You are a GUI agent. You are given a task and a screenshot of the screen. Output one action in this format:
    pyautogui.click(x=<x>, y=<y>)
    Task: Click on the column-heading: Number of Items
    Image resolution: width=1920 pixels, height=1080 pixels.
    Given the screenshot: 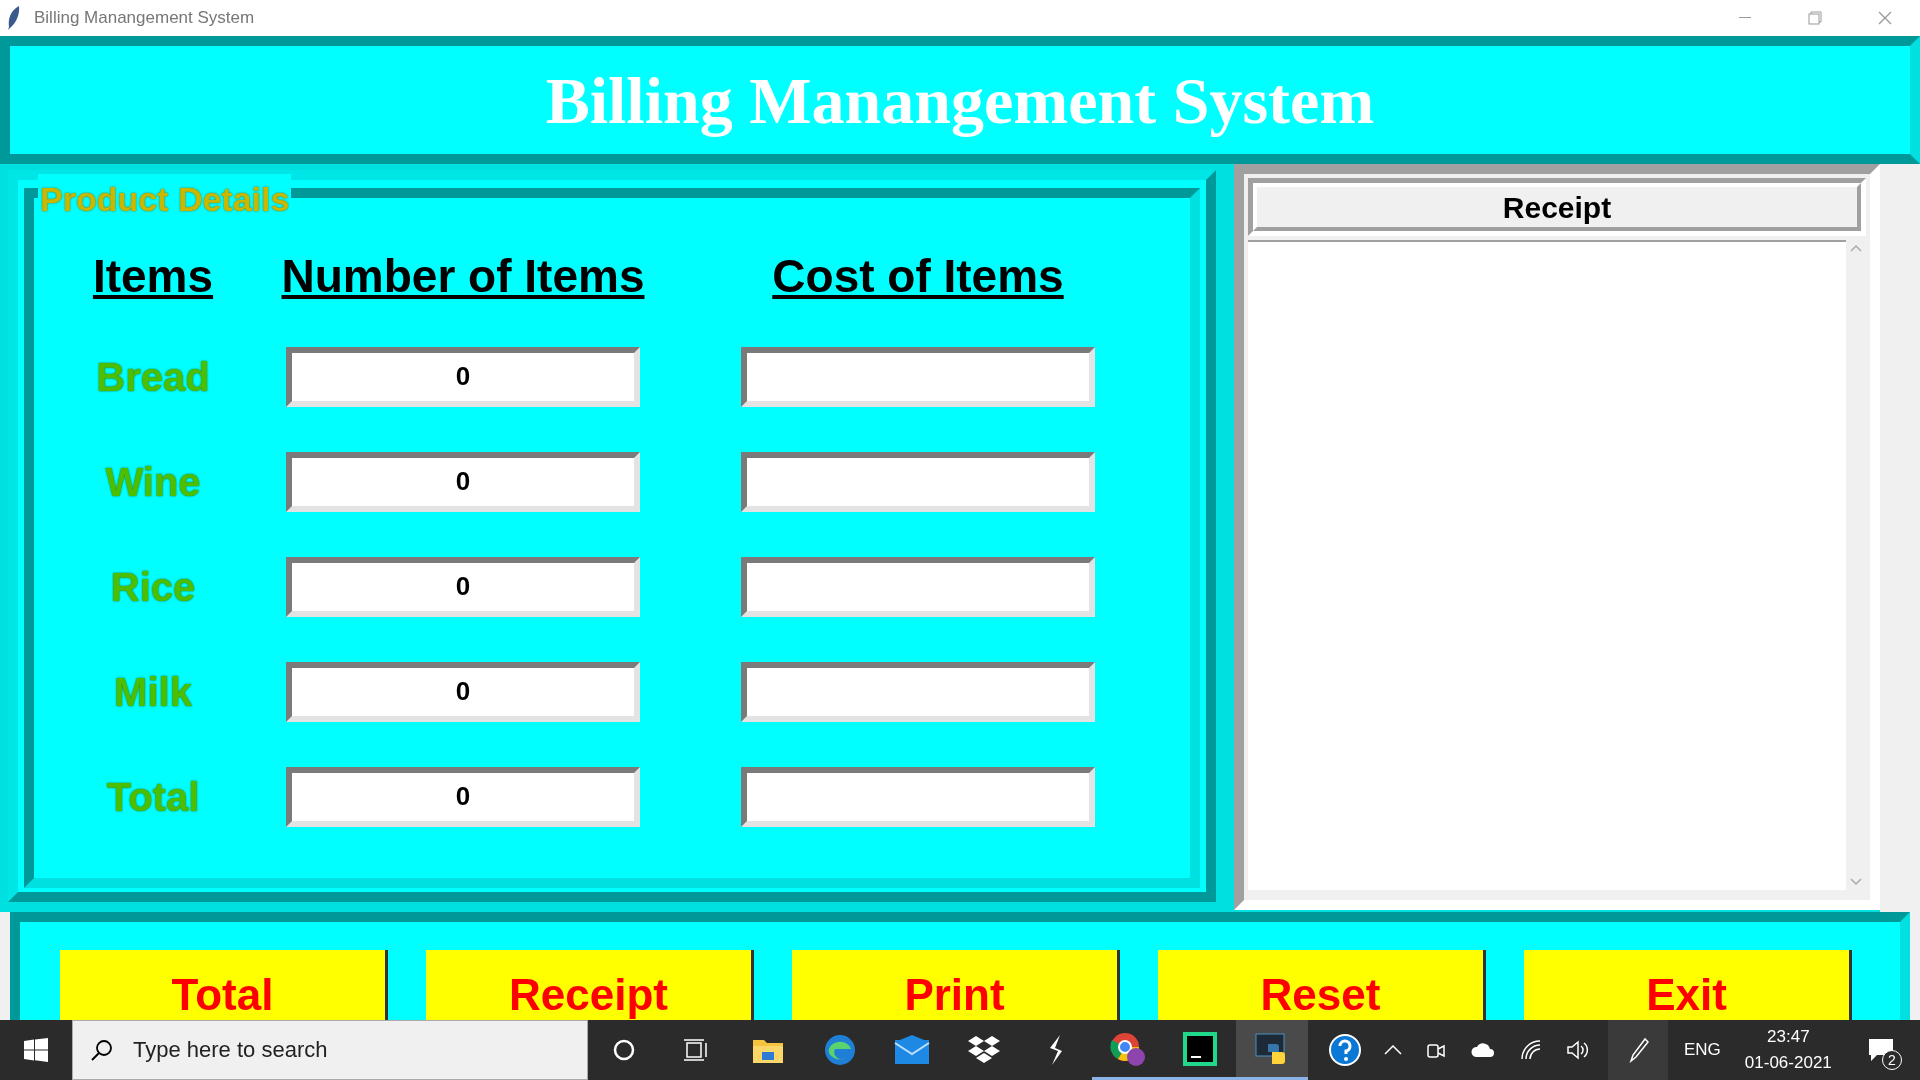 What is the action you would take?
    pyautogui.click(x=463, y=276)
    